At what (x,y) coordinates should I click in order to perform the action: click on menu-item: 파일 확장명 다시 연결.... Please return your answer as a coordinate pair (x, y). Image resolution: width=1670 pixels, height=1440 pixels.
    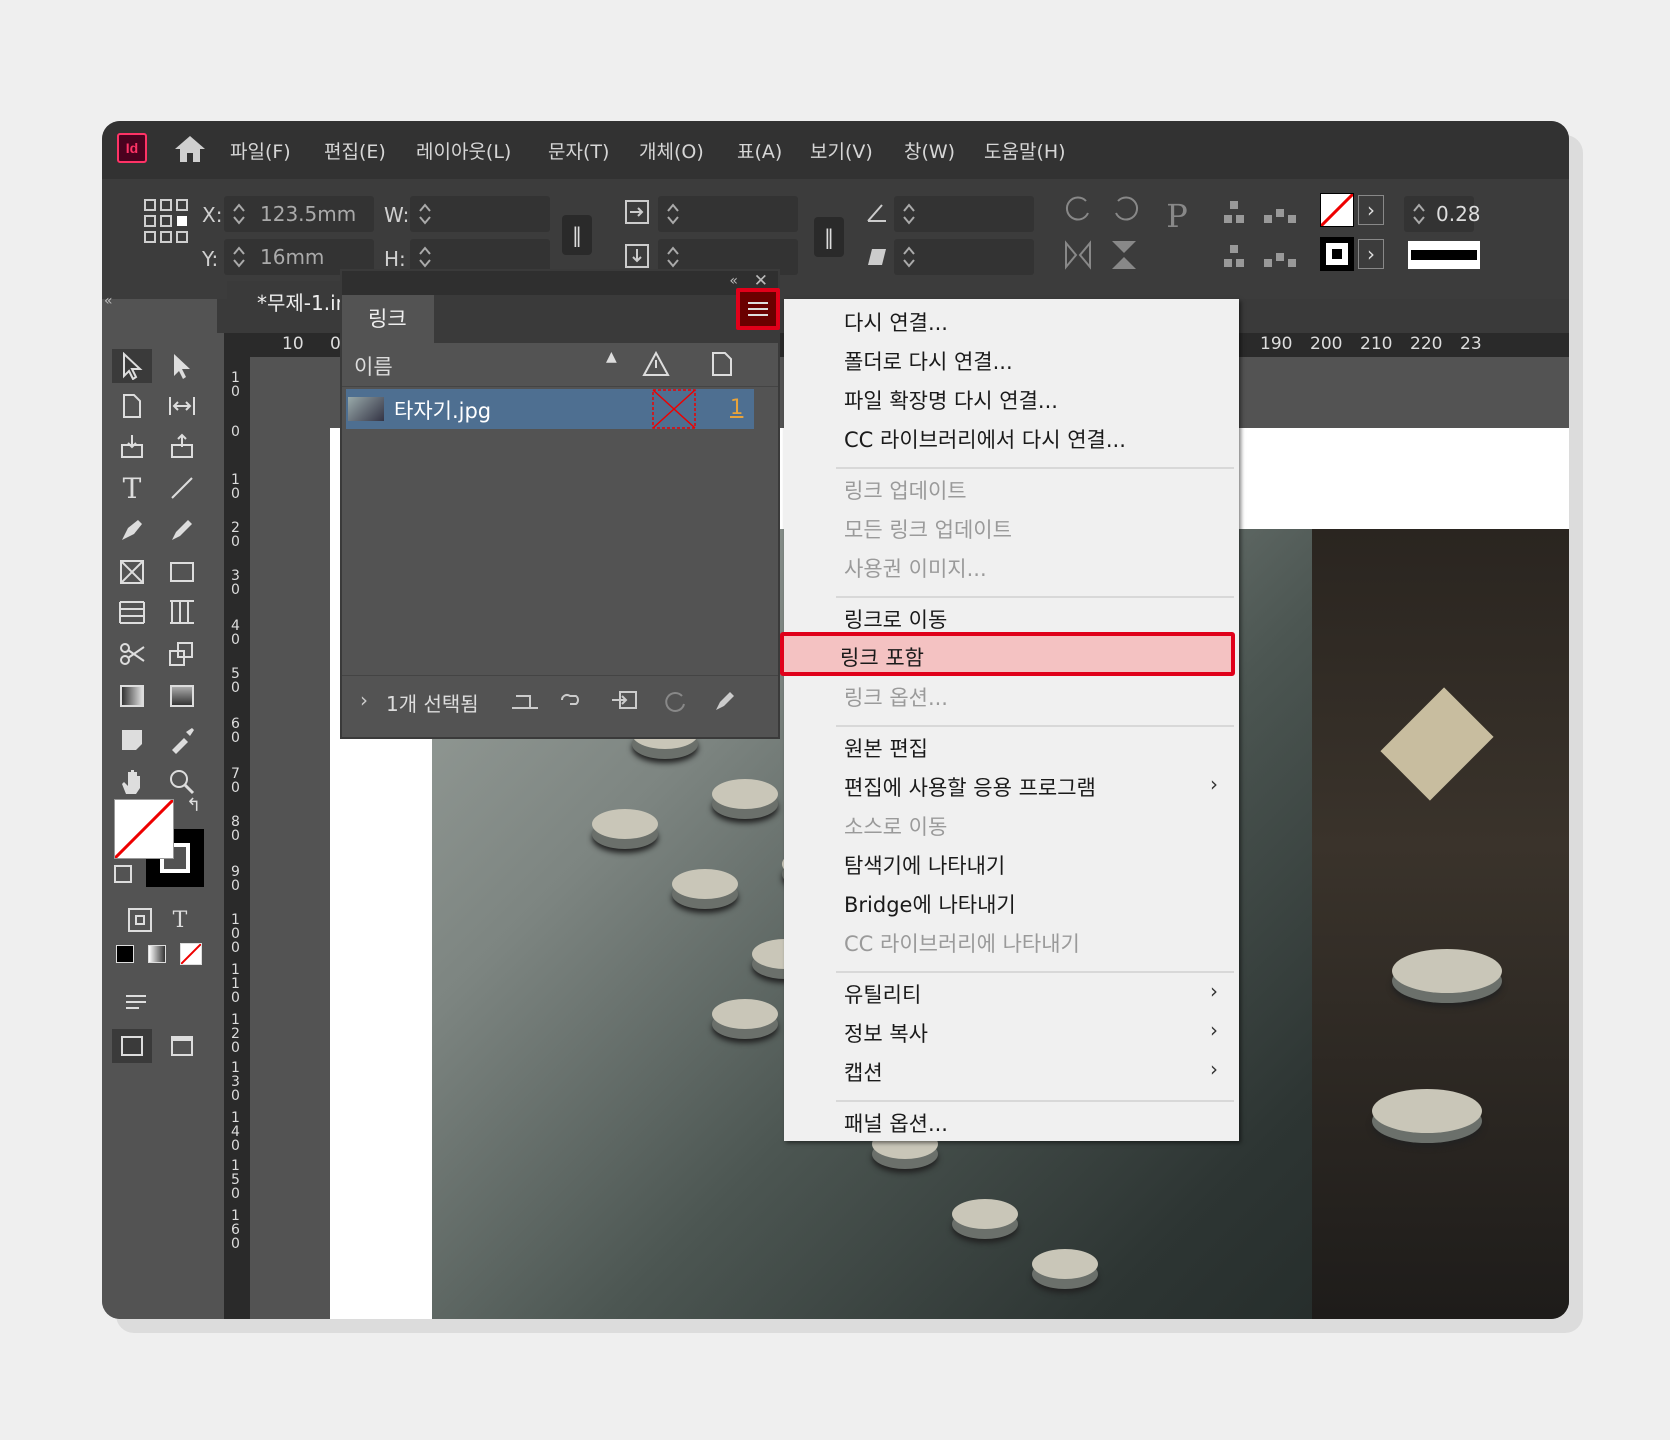
    Looking at the image, I should click on (951, 400).